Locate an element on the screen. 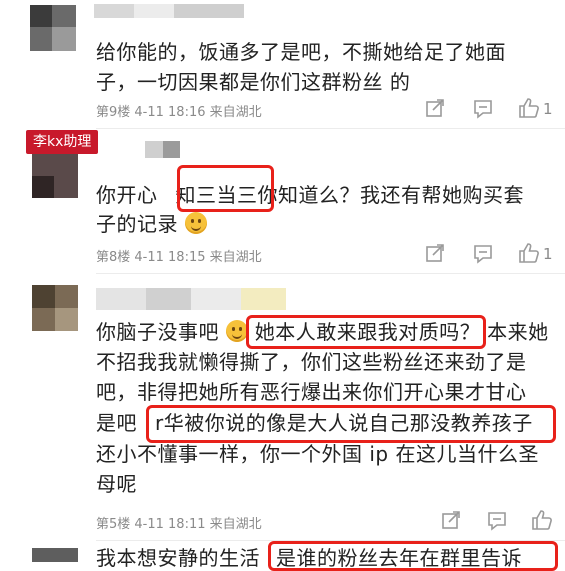 This screenshot has width=565, height=571. comment-meta: 第9楼 4-11 18:16 来自湖北 is located at coordinates (179, 112).